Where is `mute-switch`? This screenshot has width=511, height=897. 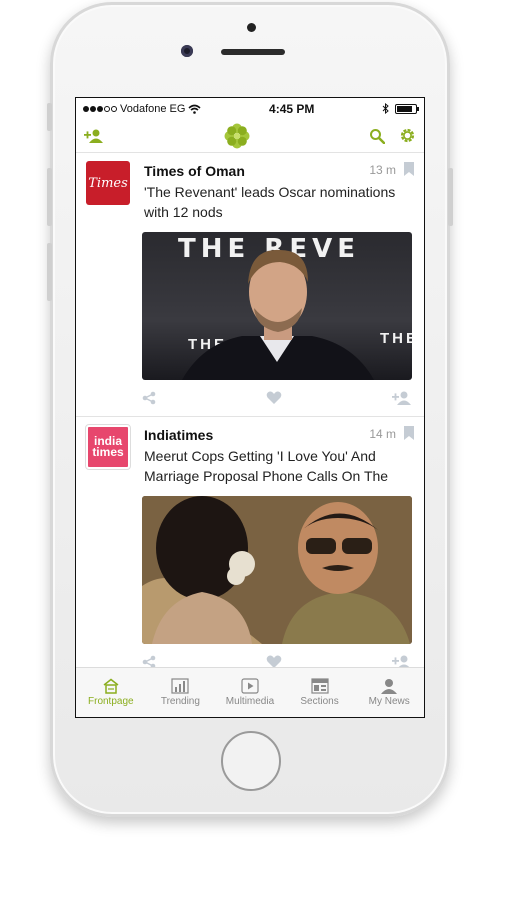
mute-switch is located at coordinates (49, 117).